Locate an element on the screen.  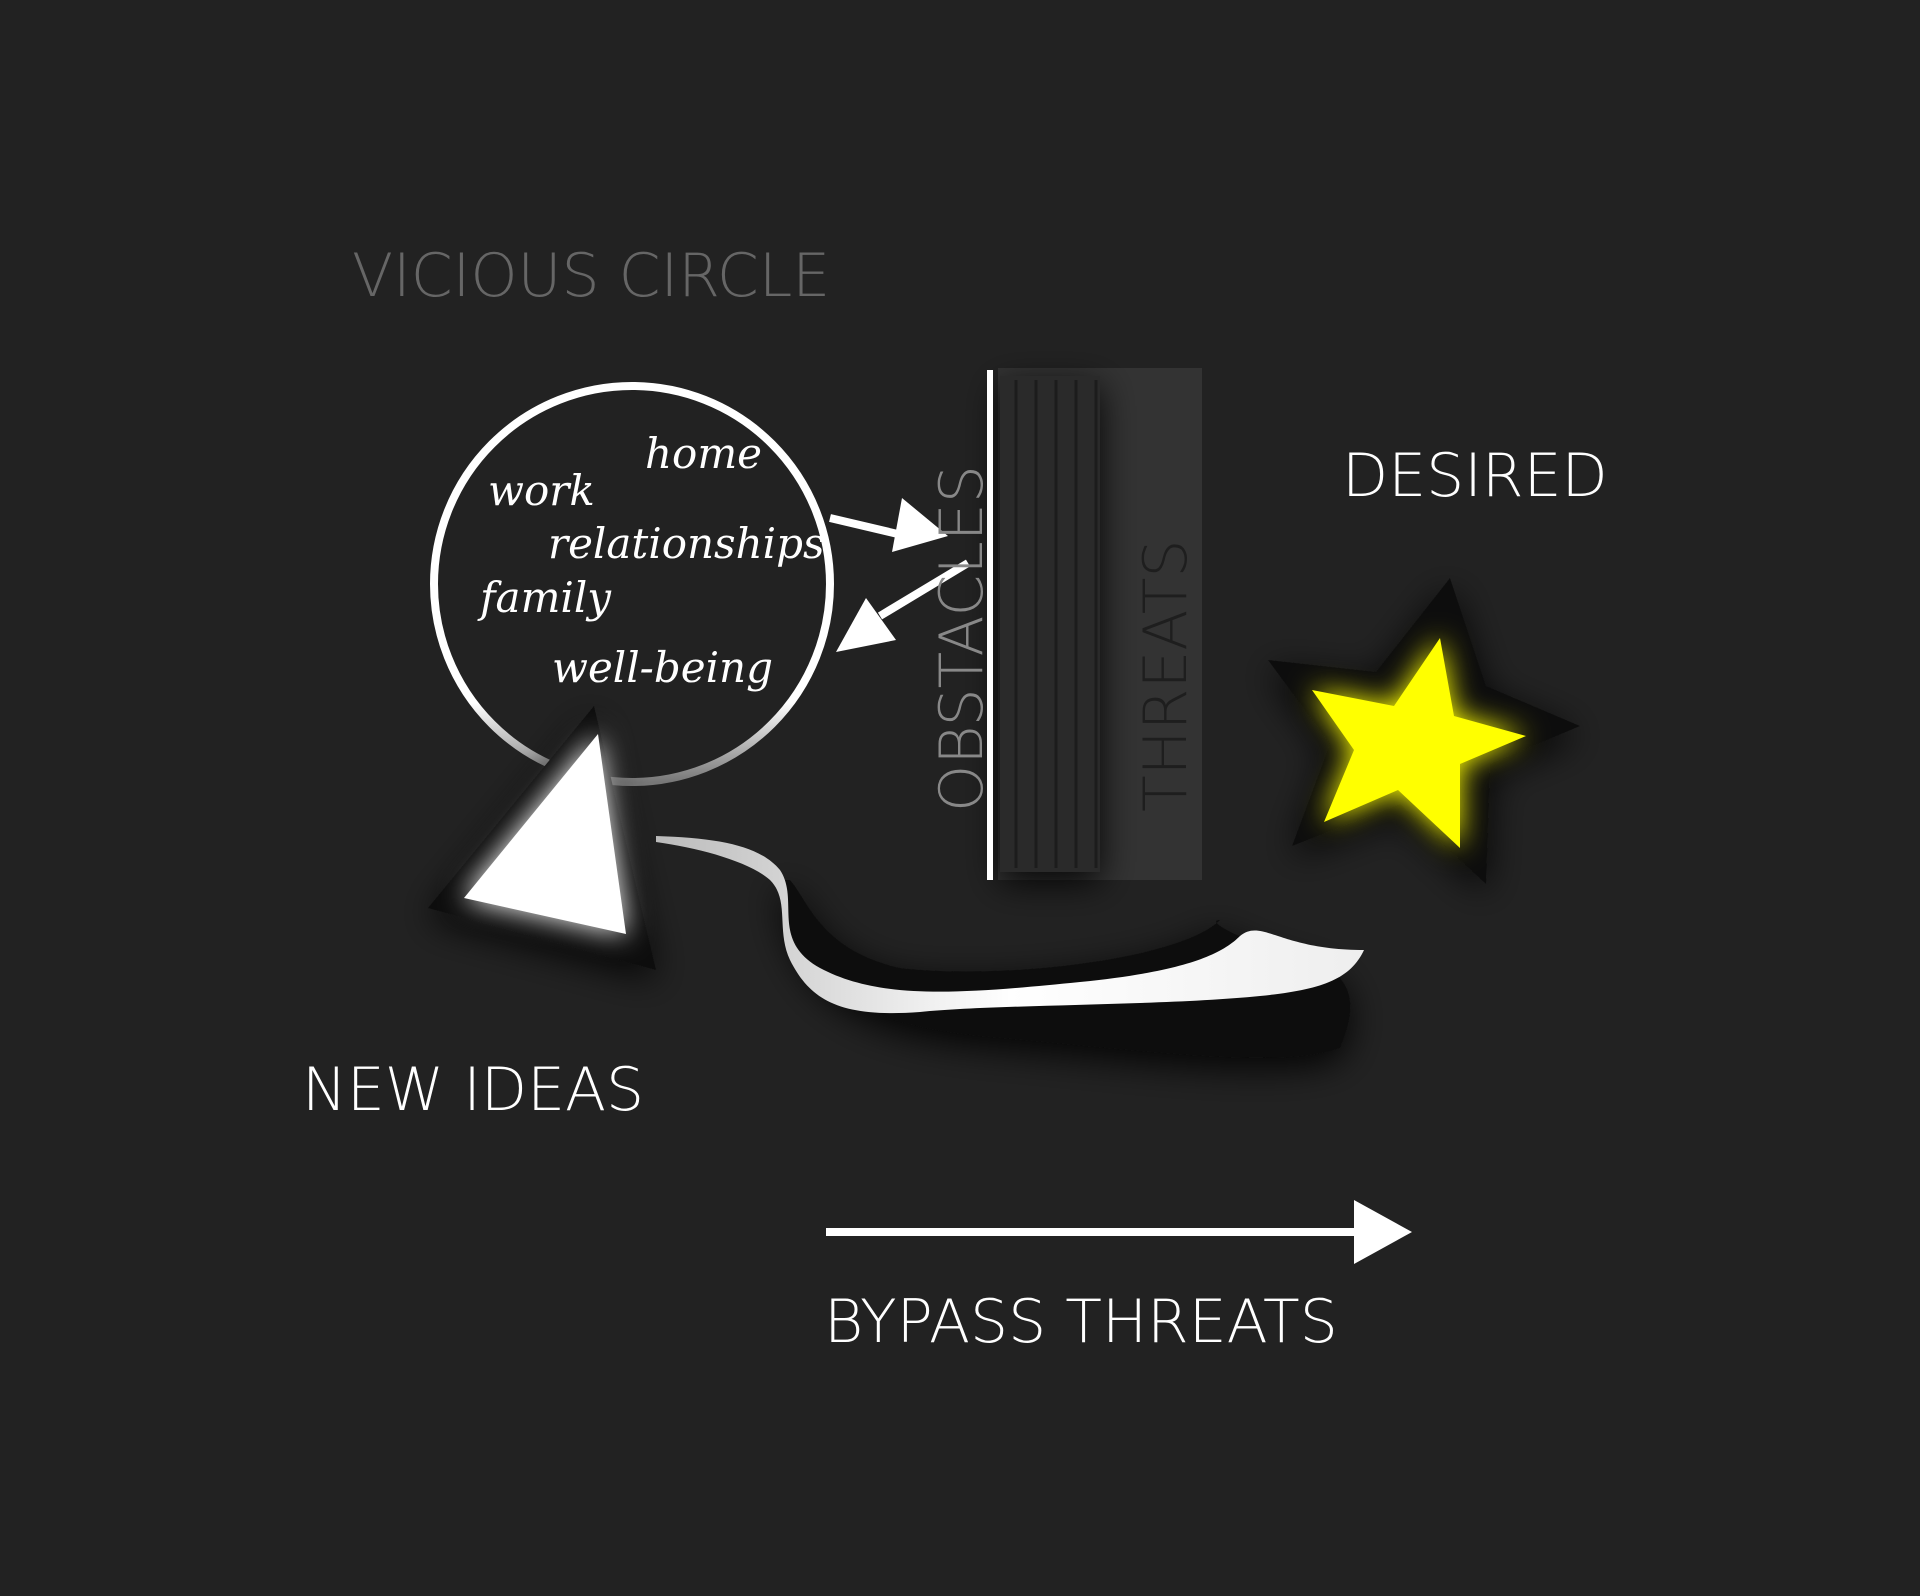
arrow-to-obstacles is located at coordinates (870, 527).